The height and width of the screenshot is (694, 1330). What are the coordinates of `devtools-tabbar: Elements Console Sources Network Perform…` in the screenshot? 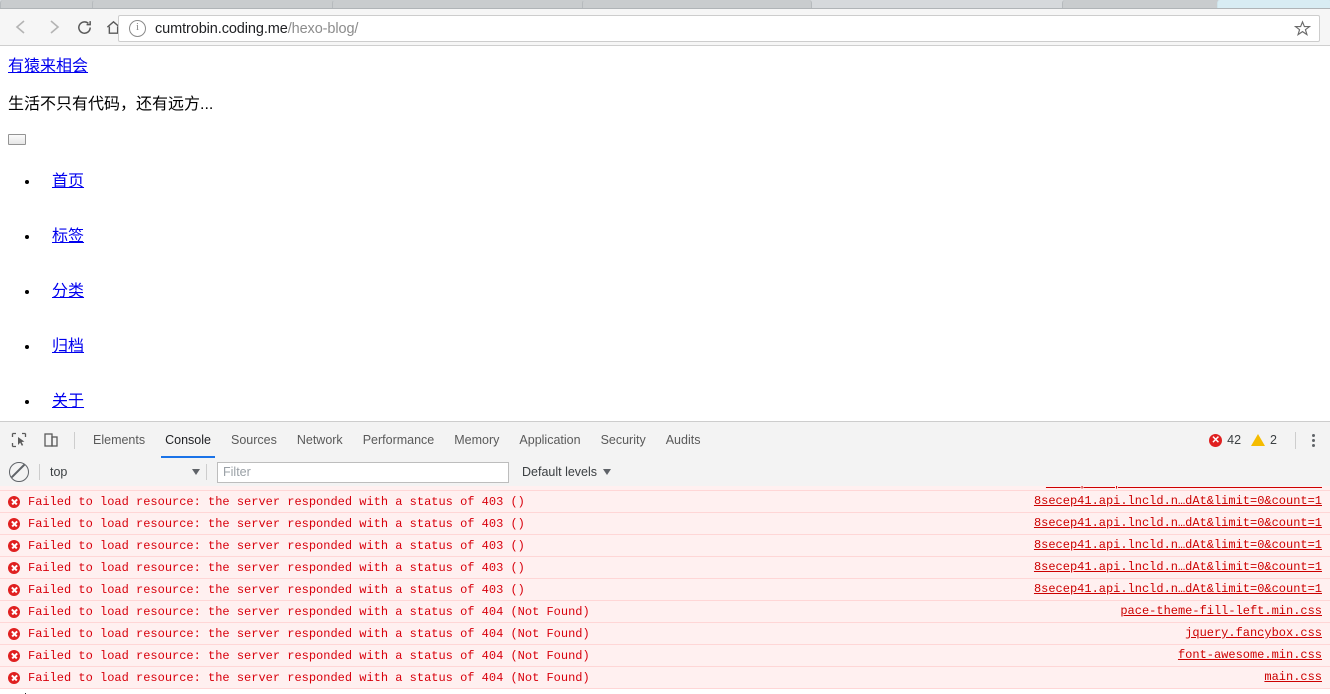 It's located at (665, 440).